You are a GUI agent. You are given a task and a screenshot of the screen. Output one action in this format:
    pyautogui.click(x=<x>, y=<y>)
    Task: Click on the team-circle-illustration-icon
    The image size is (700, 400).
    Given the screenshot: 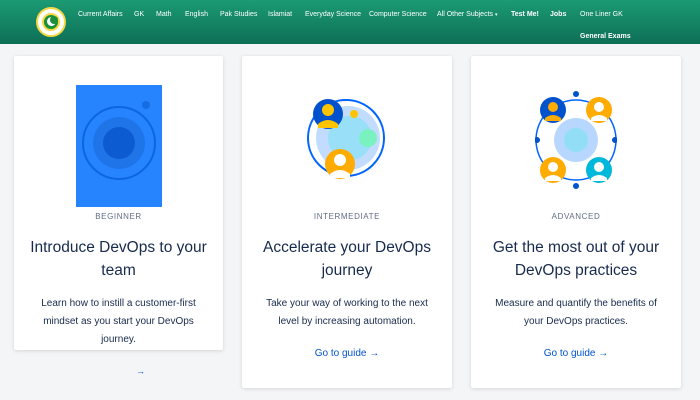 What is the action you would take?
    pyautogui.click(x=346, y=139)
    